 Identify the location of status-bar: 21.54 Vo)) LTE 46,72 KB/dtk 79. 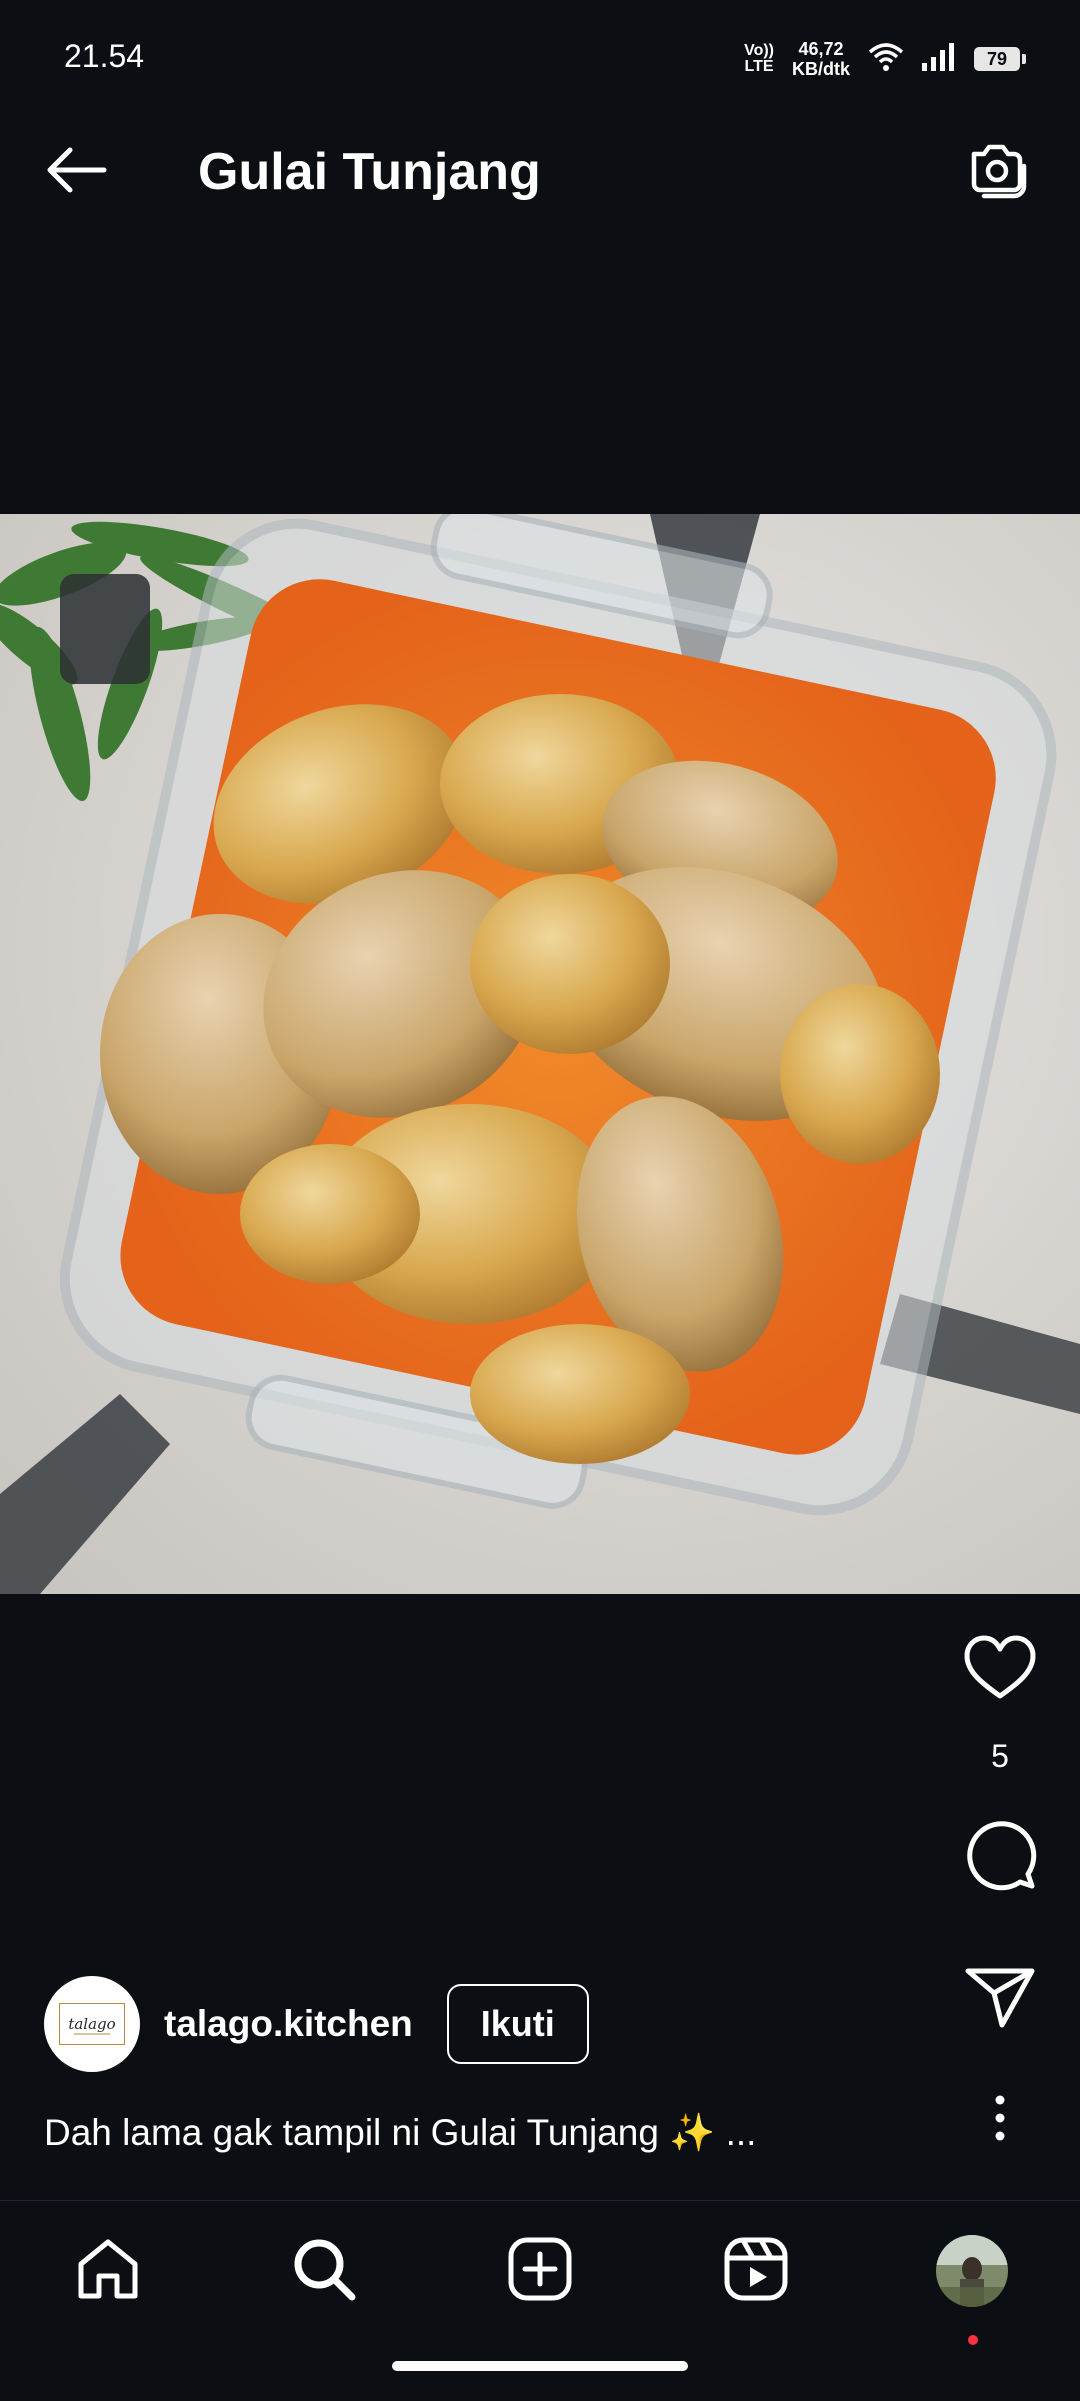
(540, 46).